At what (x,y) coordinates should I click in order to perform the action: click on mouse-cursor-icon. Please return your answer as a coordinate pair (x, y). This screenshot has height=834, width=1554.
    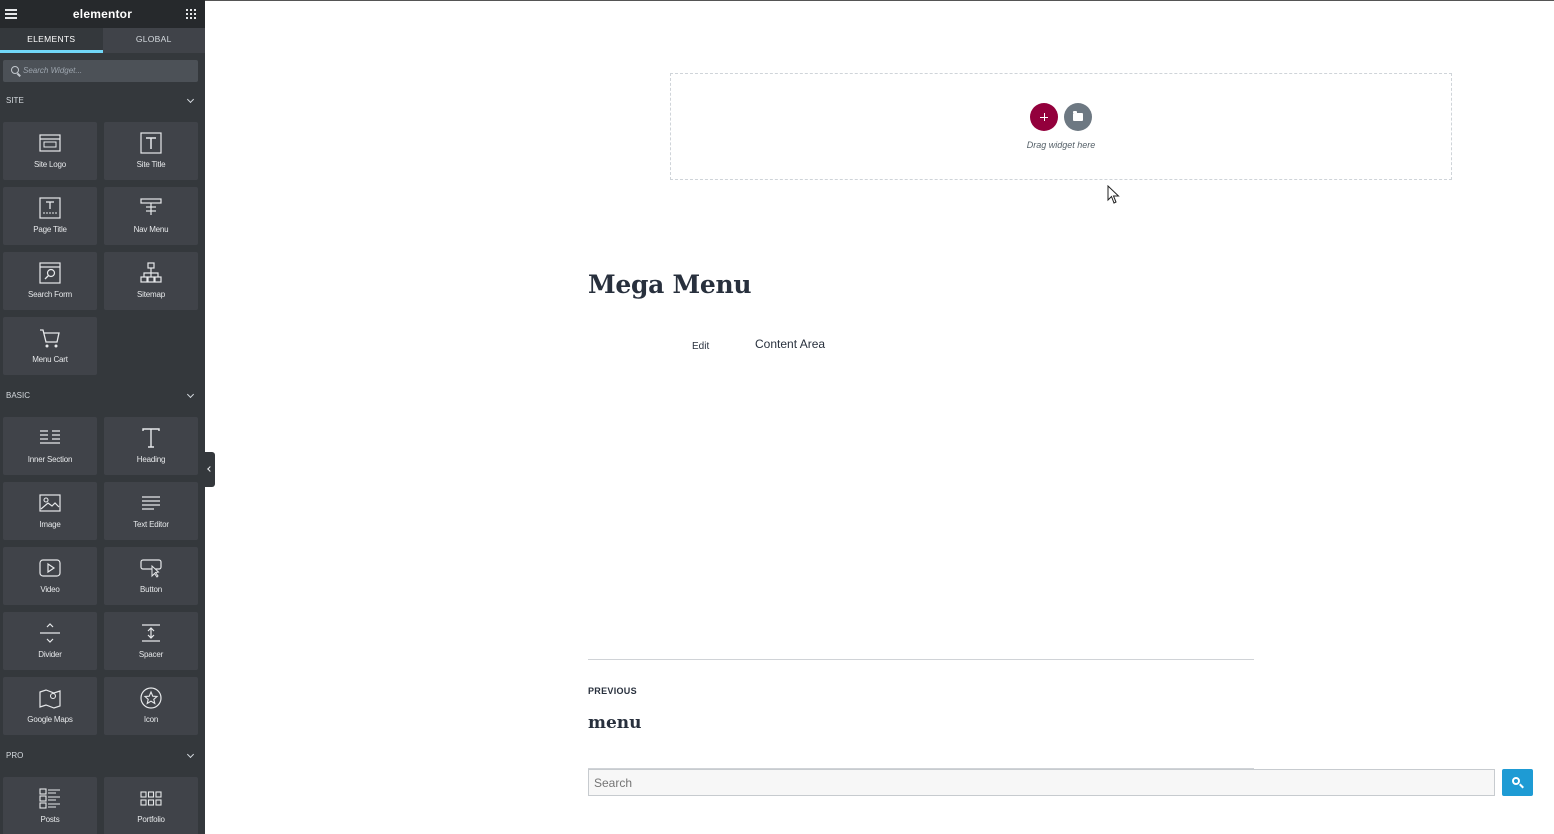
    Looking at the image, I should click on (1113, 194).